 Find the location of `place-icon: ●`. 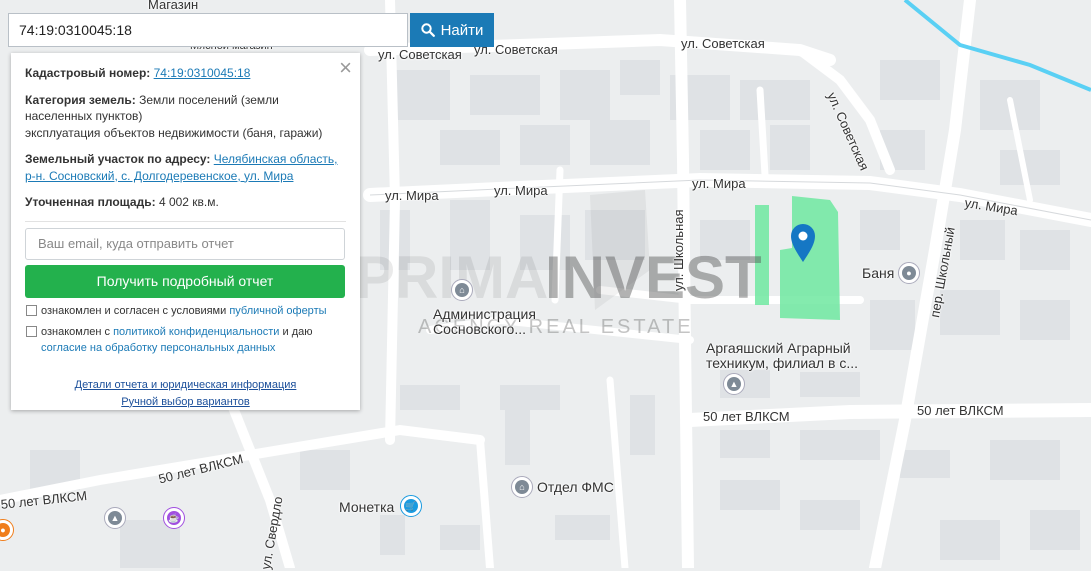

place-icon: ● is located at coordinates (909, 273).